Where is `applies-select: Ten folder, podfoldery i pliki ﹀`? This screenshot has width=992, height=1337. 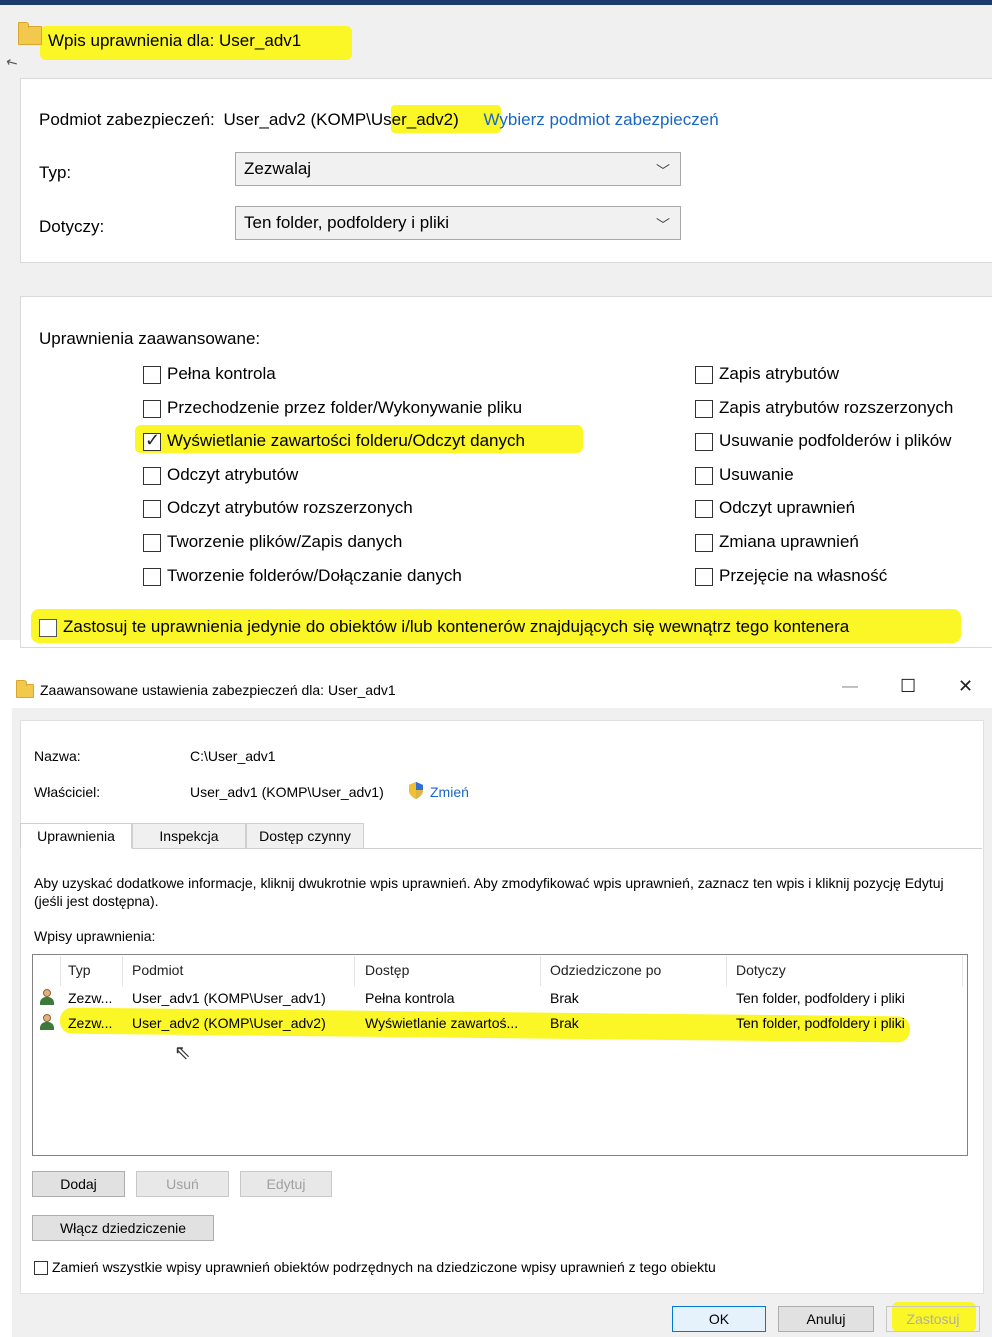
applies-select: Ten folder, podfoldery i pliki ﹀ is located at coordinates (458, 223).